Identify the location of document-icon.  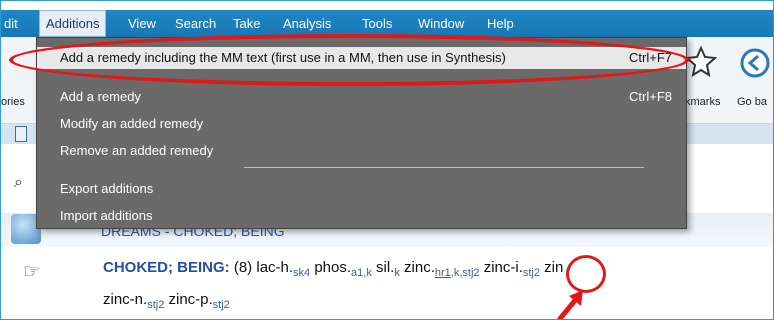
(21, 134).